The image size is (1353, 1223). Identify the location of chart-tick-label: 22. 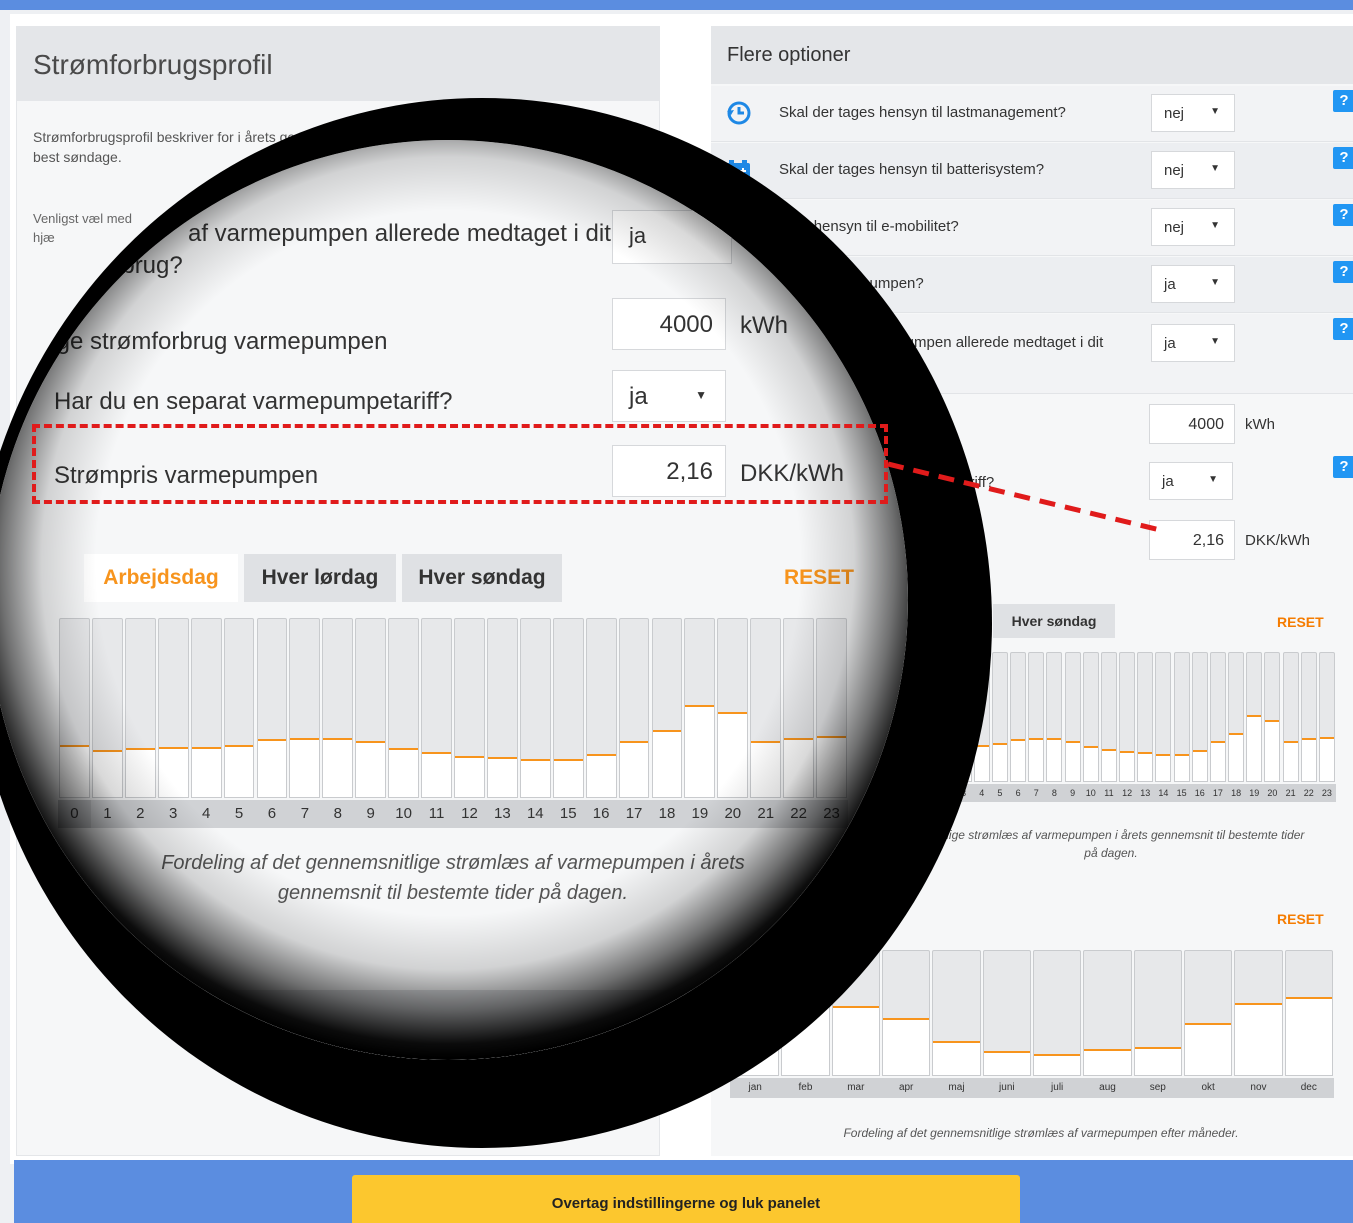
(798, 813).